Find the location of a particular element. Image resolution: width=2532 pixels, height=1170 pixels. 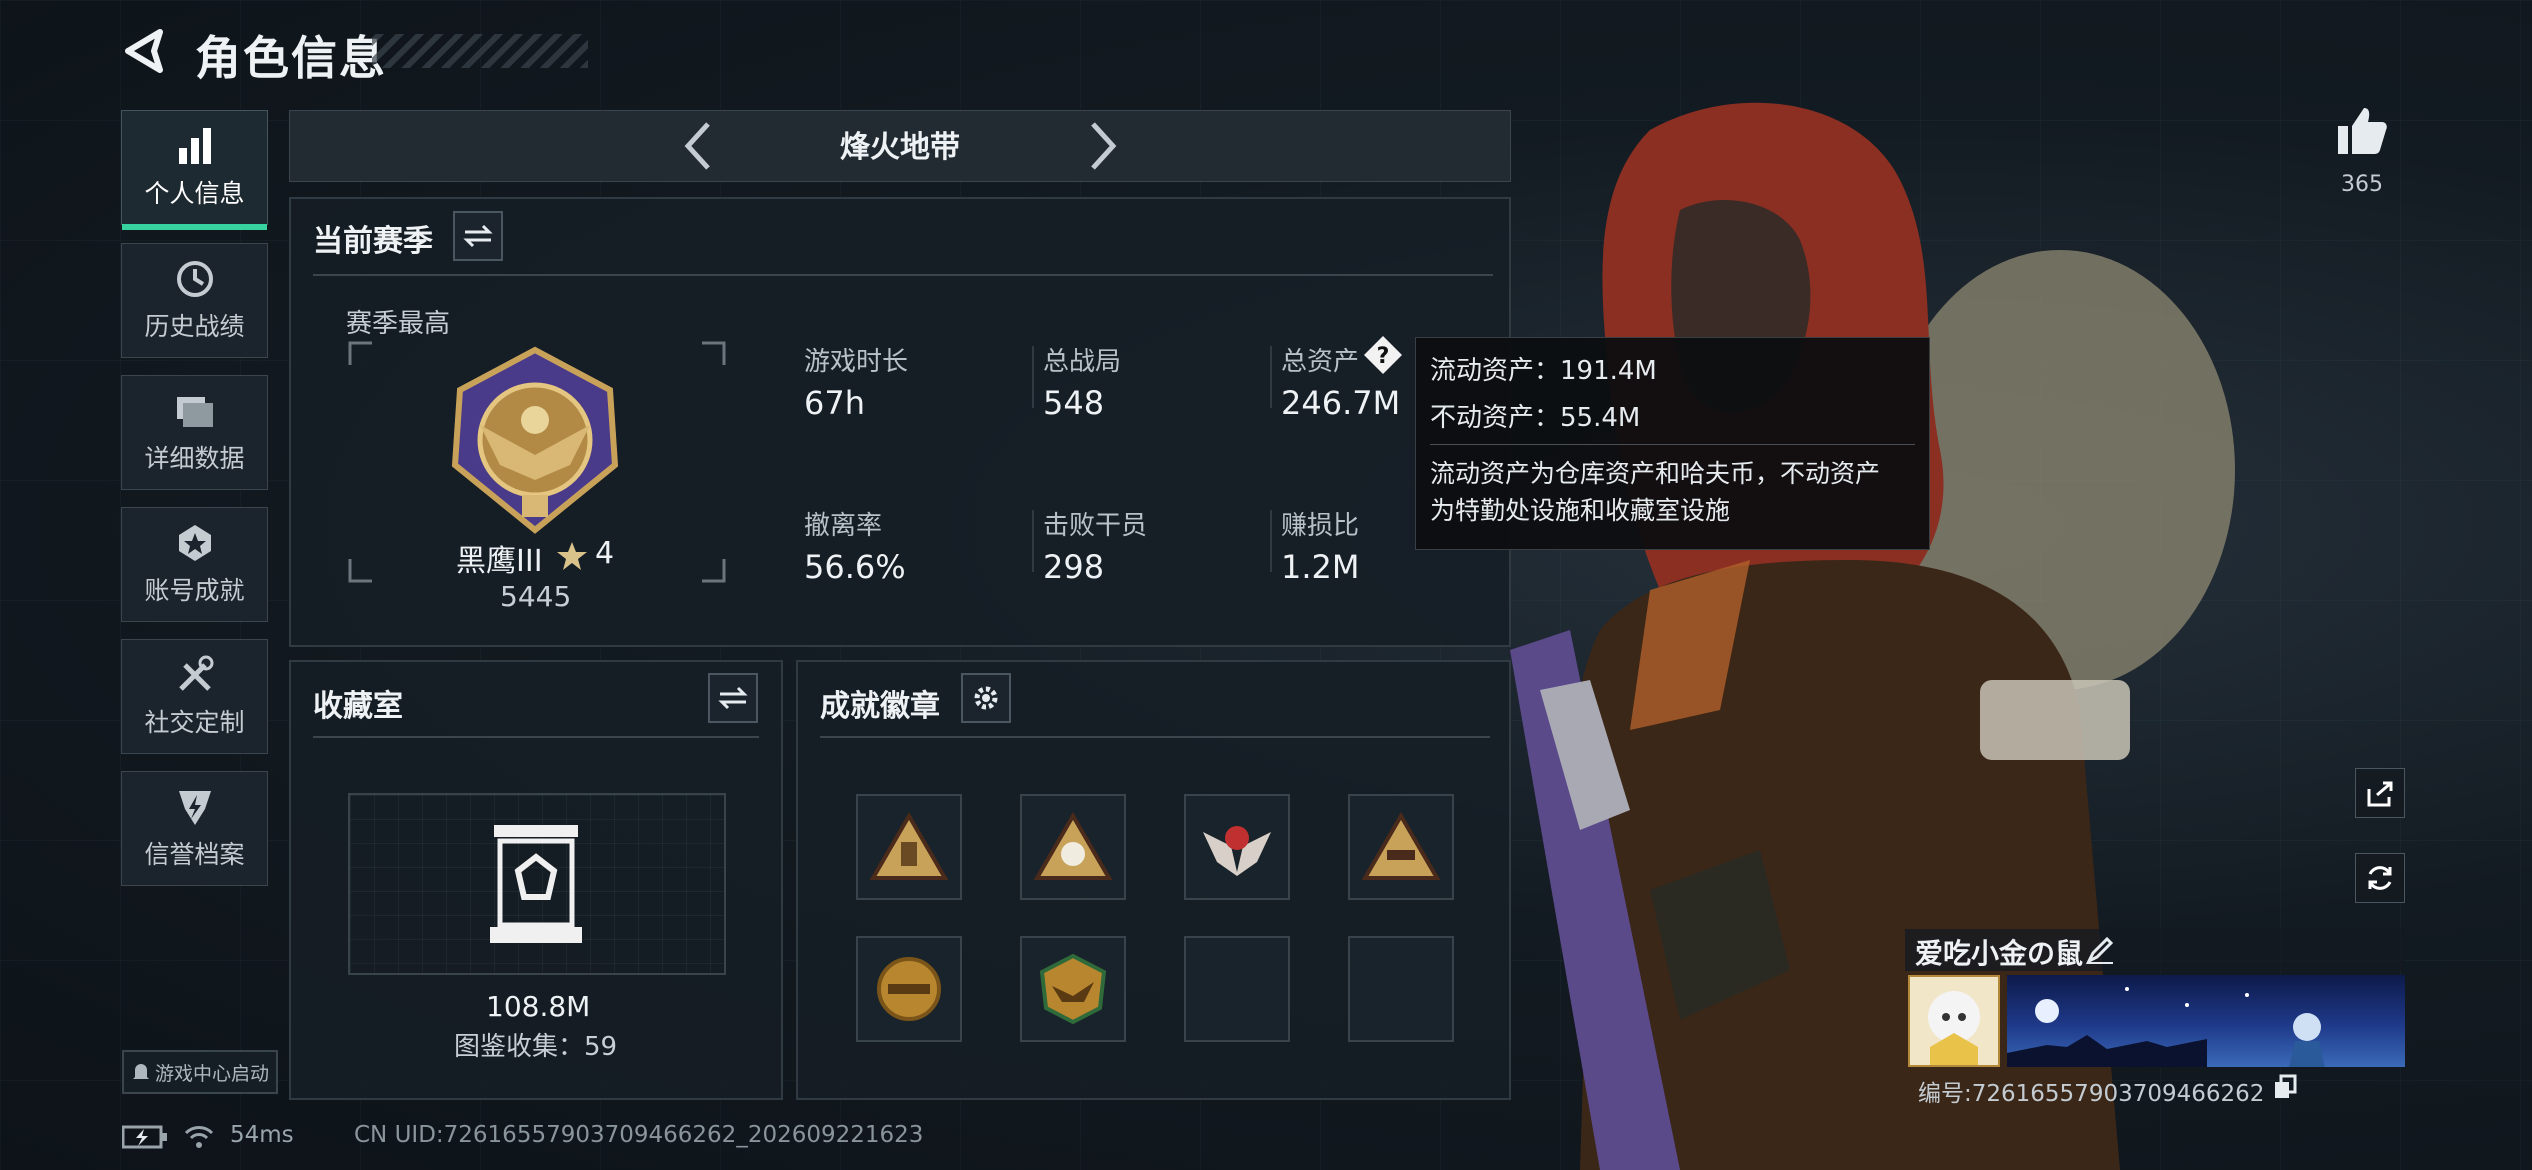

badge-eagle-icon is located at coordinates (1073, 989).